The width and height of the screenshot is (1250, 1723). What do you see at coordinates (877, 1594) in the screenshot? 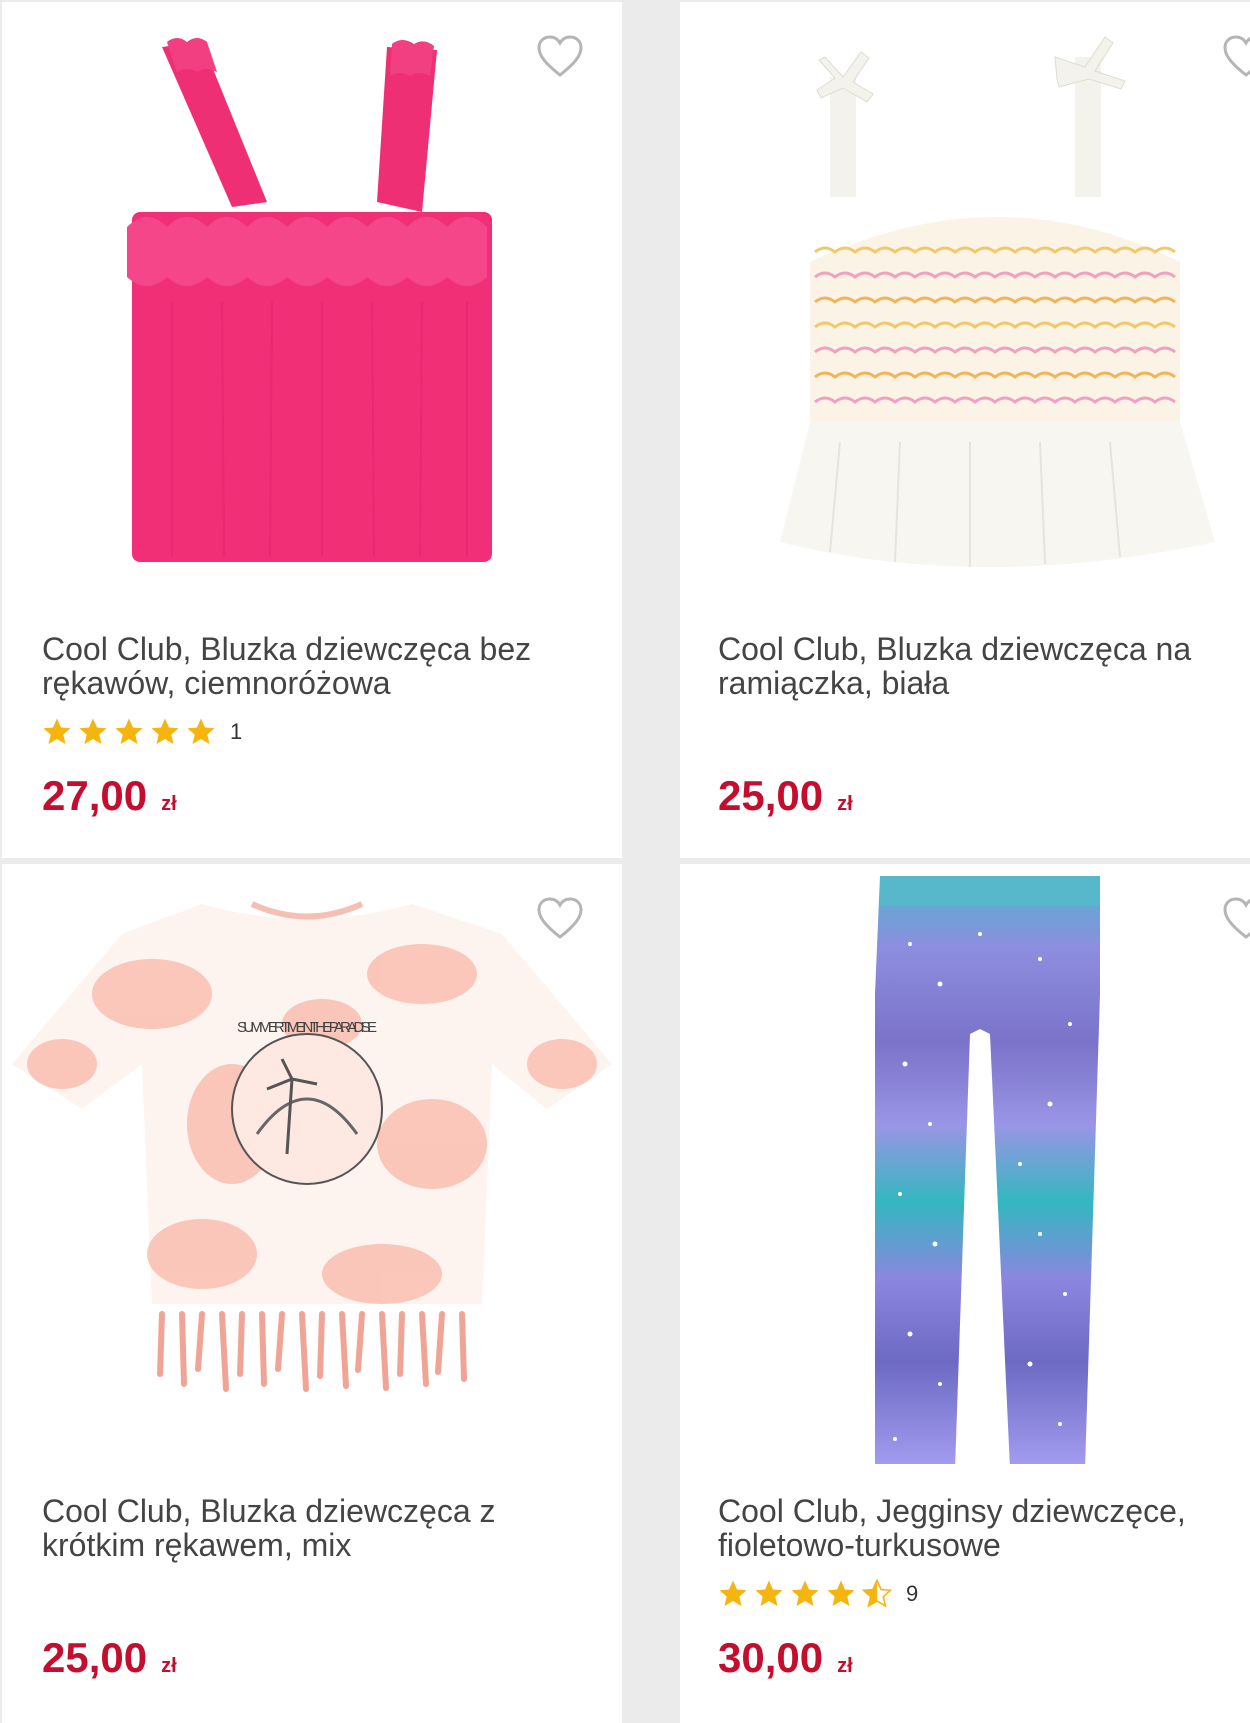
I see `star-half-icon` at bounding box center [877, 1594].